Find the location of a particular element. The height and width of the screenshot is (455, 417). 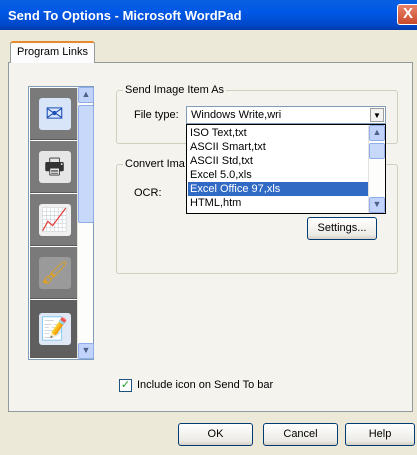

title-bar: Send To Options - Microsoft WordPad X is located at coordinates (208, 15).